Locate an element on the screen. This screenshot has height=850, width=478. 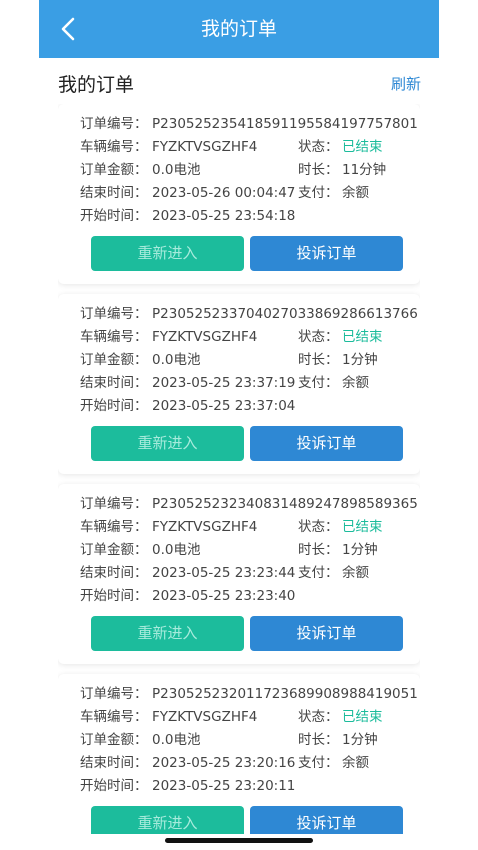
order-no-value: P230525235418591195584197757801 is located at coordinates (285, 124).